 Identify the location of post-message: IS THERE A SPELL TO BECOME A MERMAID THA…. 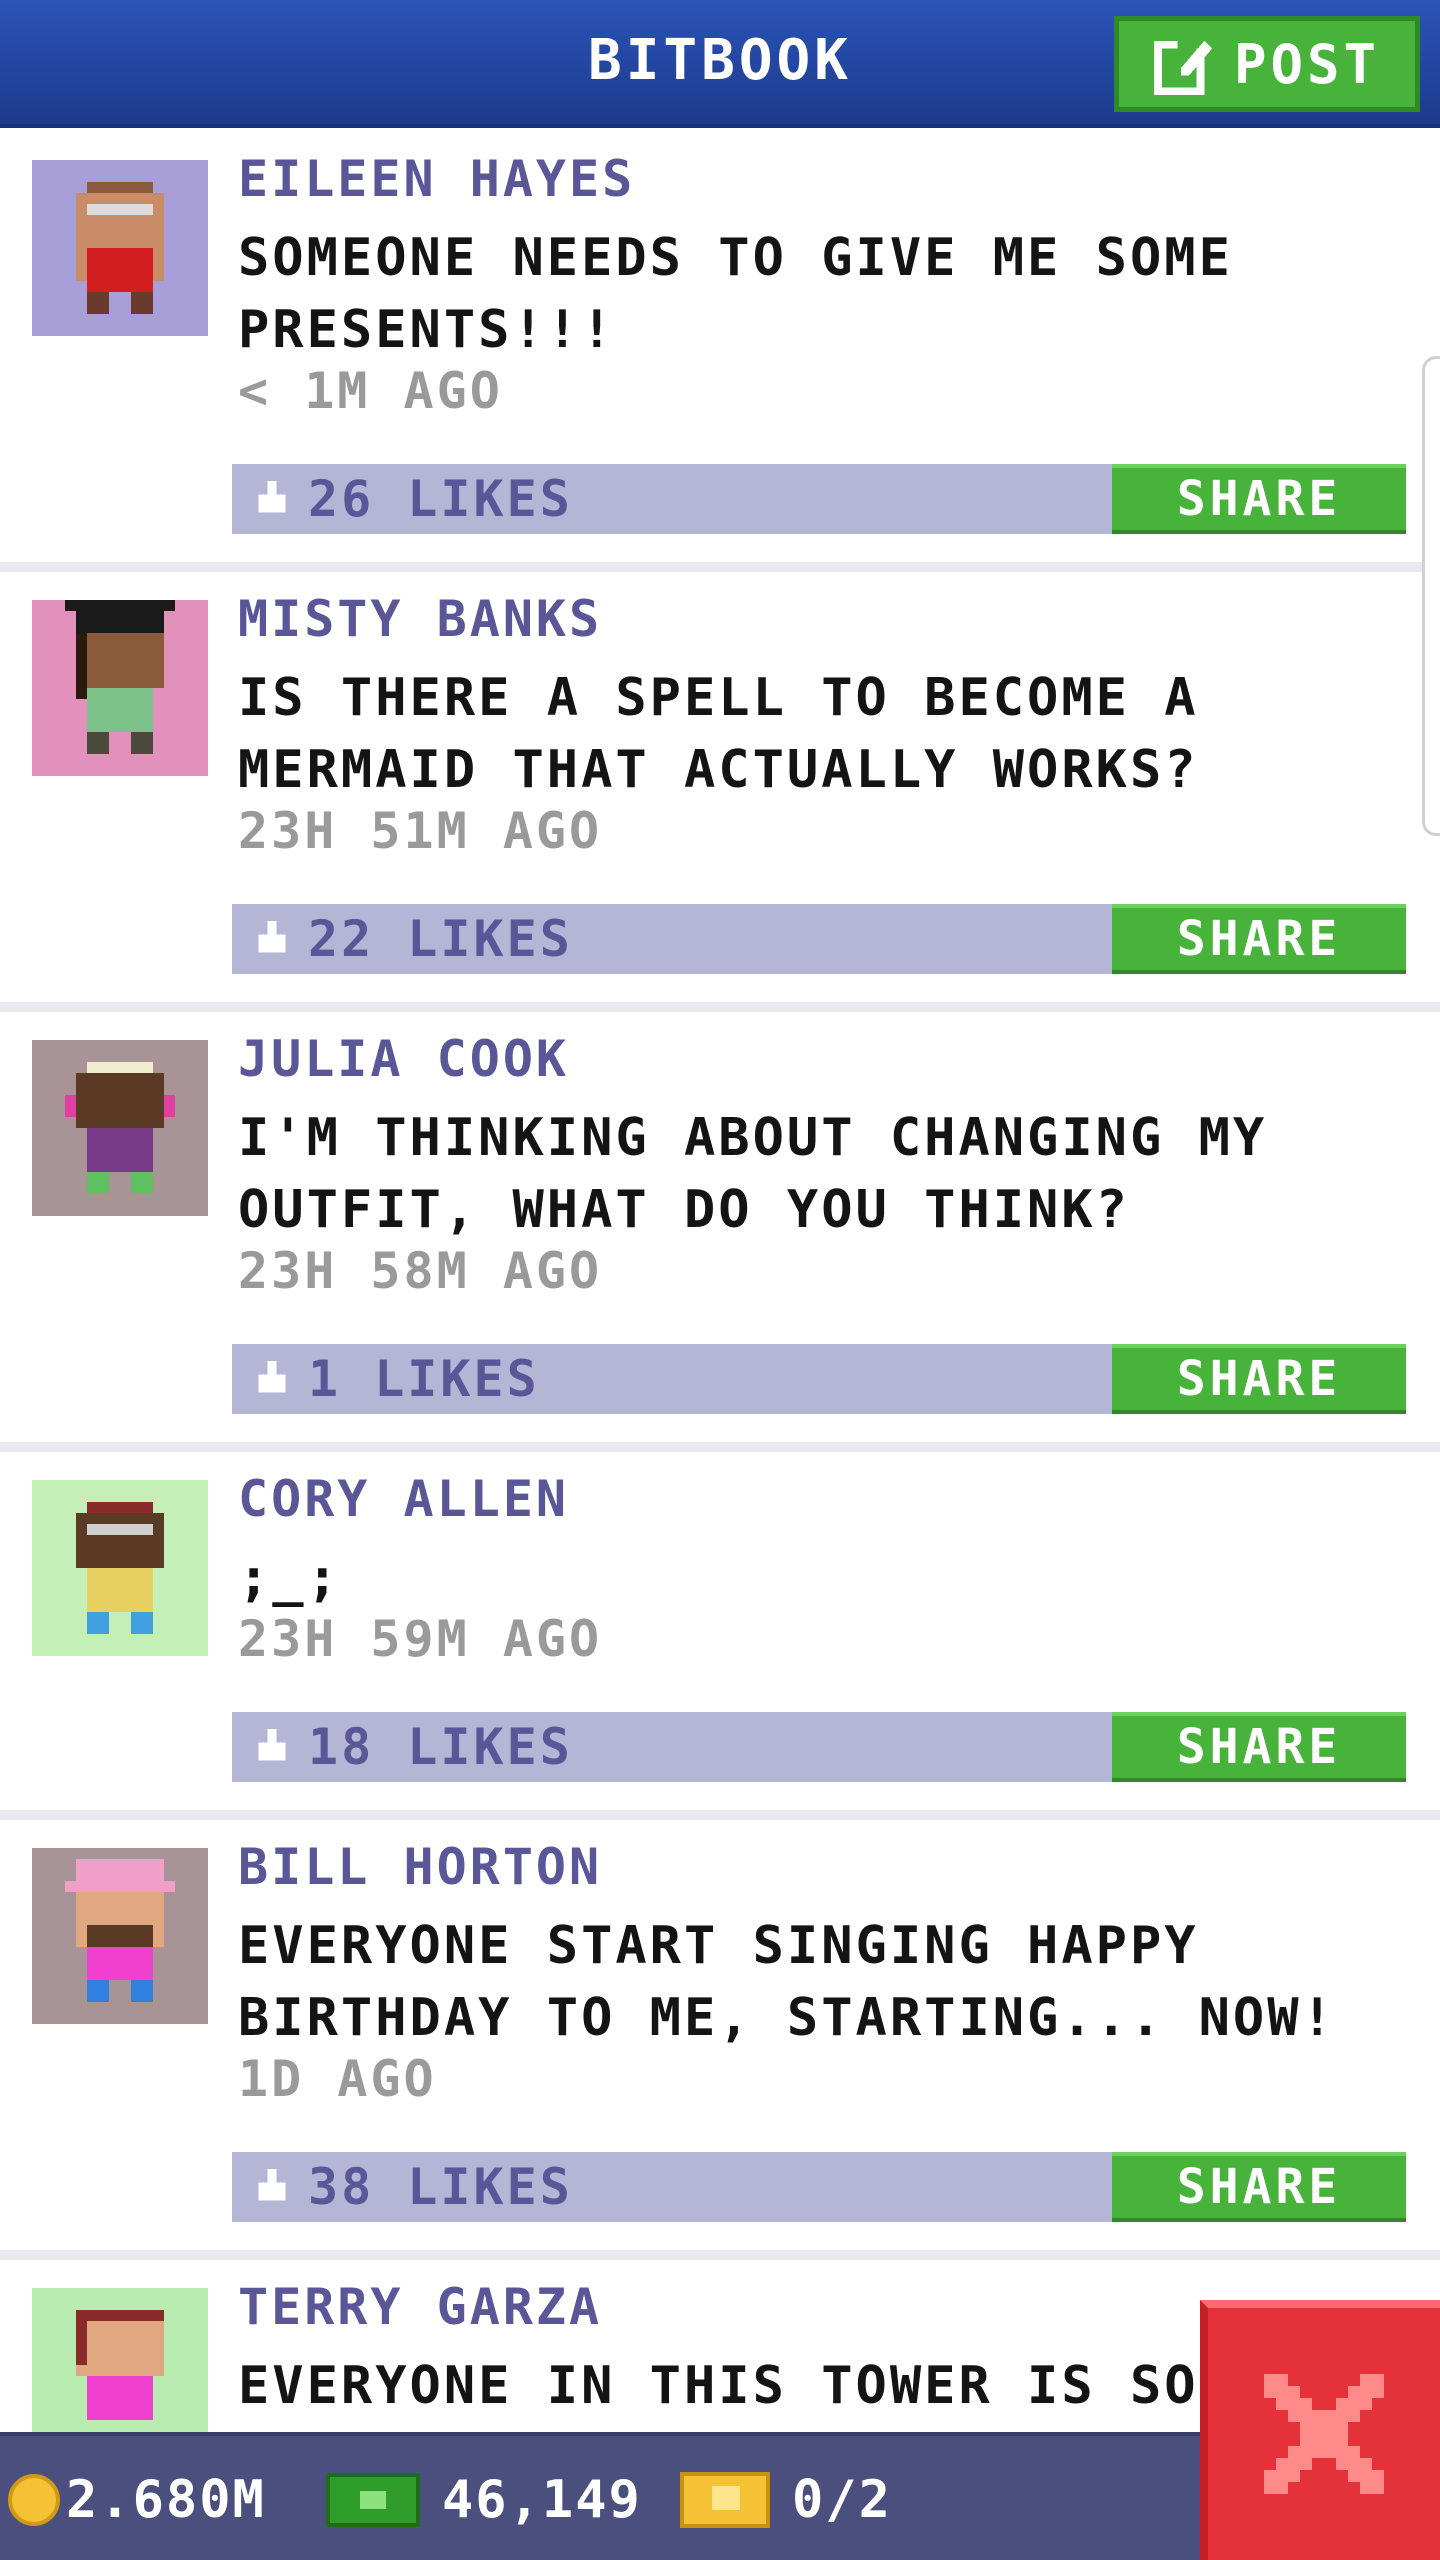
(718, 734).